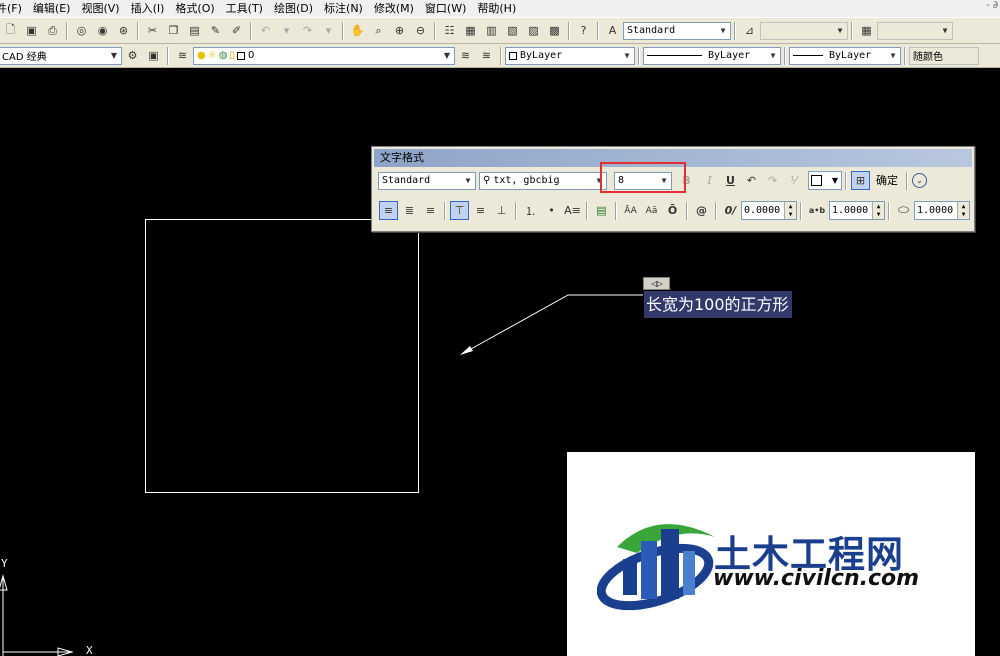  Describe the element at coordinates (52, 30) in the screenshot. I see `print-icon: ⎙` at that location.